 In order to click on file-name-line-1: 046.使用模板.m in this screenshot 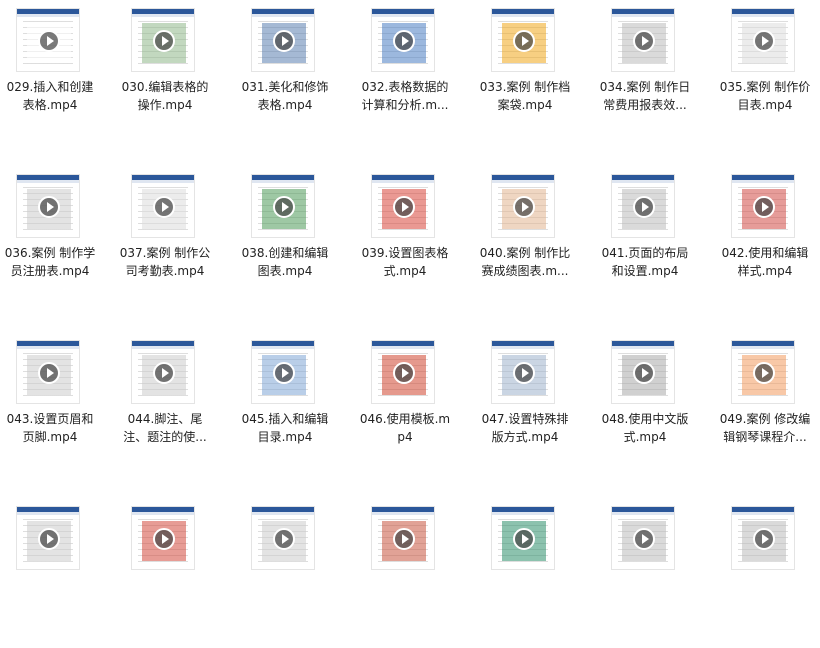, I will do `click(405, 419)`.